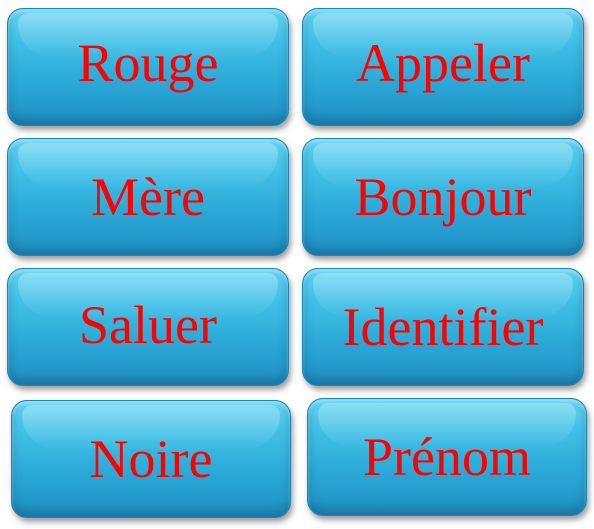  I want to click on word-label: Saluer, so click(148, 325).